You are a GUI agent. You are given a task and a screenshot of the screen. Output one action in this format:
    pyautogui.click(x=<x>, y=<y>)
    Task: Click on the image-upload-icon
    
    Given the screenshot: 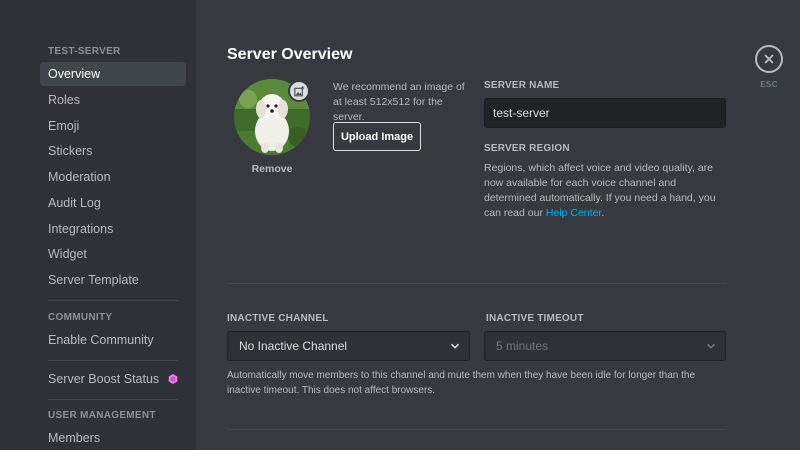 What is the action you would take?
    pyautogui.click(x=299, y=91)
    